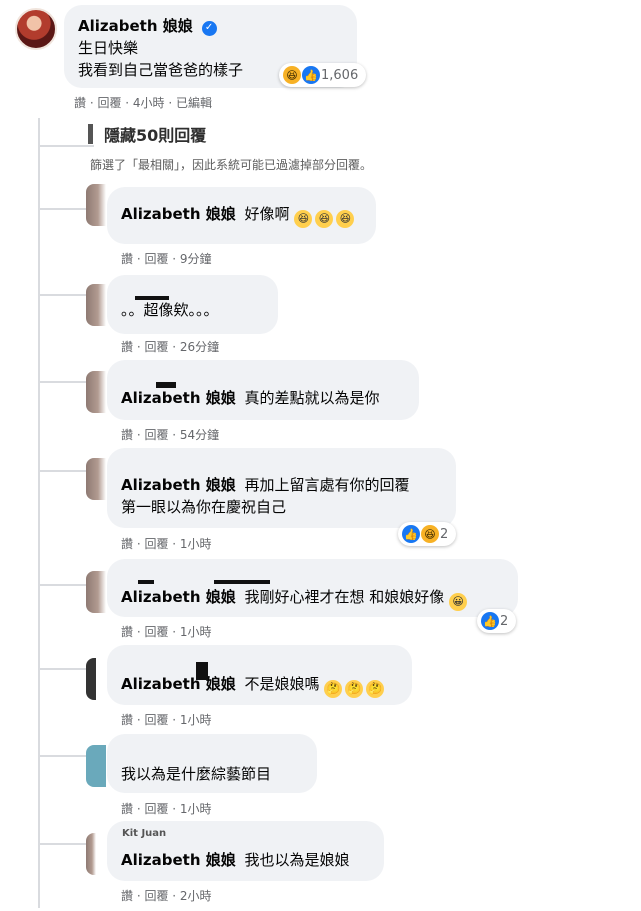 This screenshot has width=641, height=911. Describe the element at coordinates (108, 48) in the screenshot. I see `top-comment-text-line1: 生日快樂` at that location.